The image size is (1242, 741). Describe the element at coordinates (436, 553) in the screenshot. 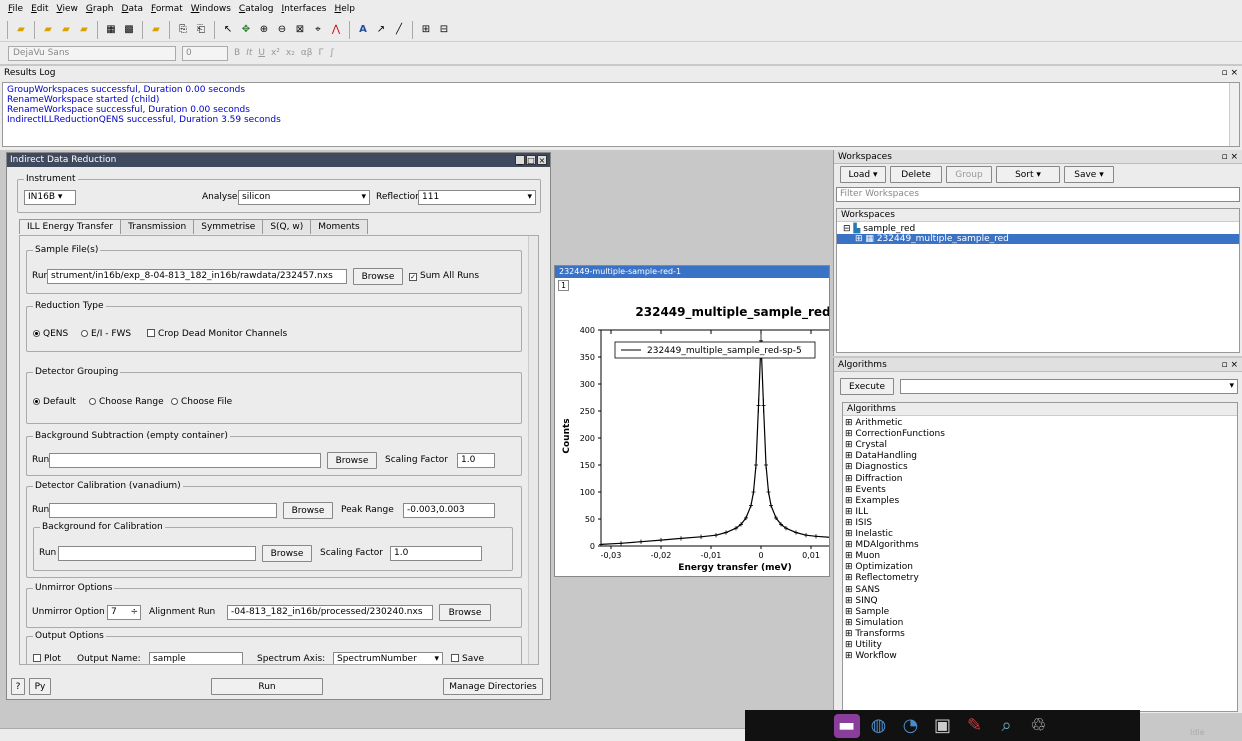

I see `calib-scaling-input: 1.0` at that location.